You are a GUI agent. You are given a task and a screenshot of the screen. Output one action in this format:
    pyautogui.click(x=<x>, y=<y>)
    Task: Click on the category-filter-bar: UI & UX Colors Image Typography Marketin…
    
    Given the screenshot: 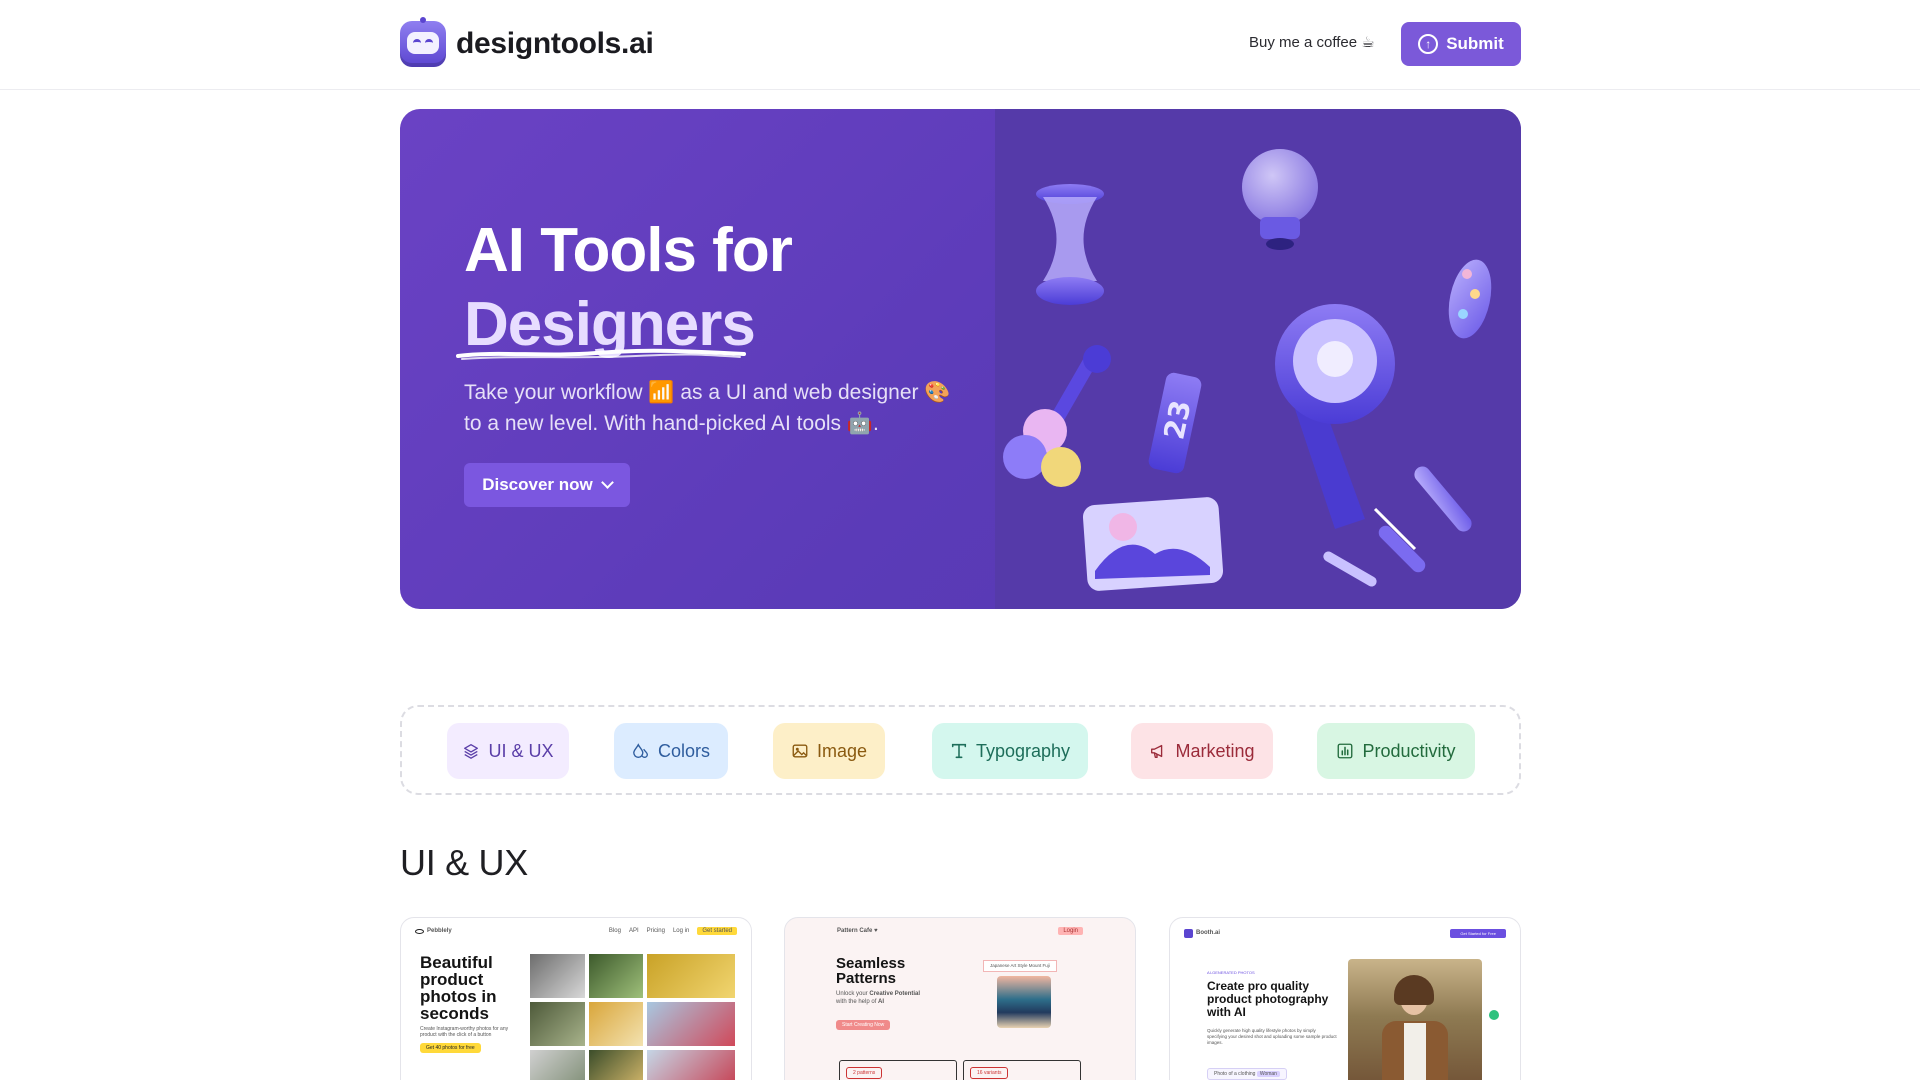 What is the action you would take?
    pyautogui.click(x=960, y=750)
    